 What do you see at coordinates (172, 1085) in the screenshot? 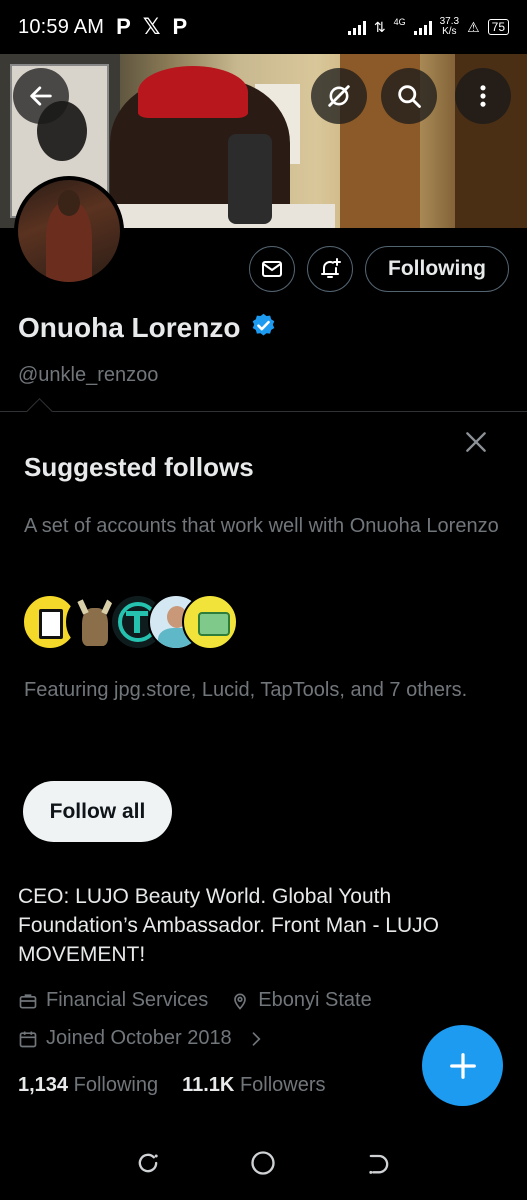
I see `follow-counts: 1,134 Following 11.1K Followers` at bounding box center [172, 1085].